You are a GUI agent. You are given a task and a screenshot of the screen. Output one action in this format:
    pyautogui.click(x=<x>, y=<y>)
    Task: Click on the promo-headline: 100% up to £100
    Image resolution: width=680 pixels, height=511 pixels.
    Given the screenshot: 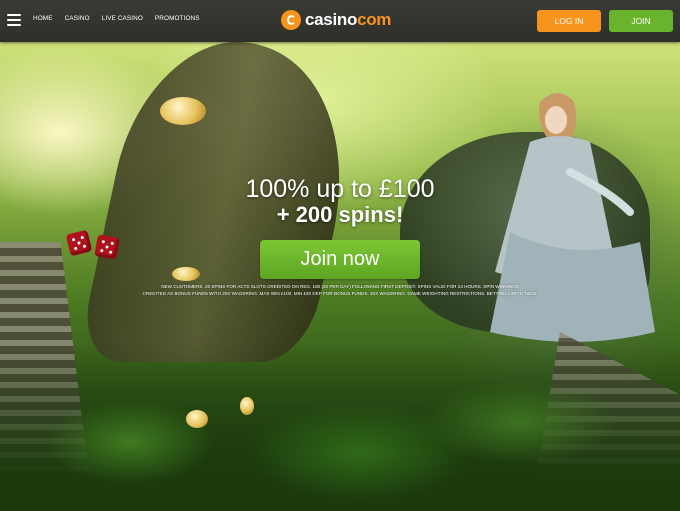 What is the action you would take?
    pyautogui.click(x=340, y=189)
    